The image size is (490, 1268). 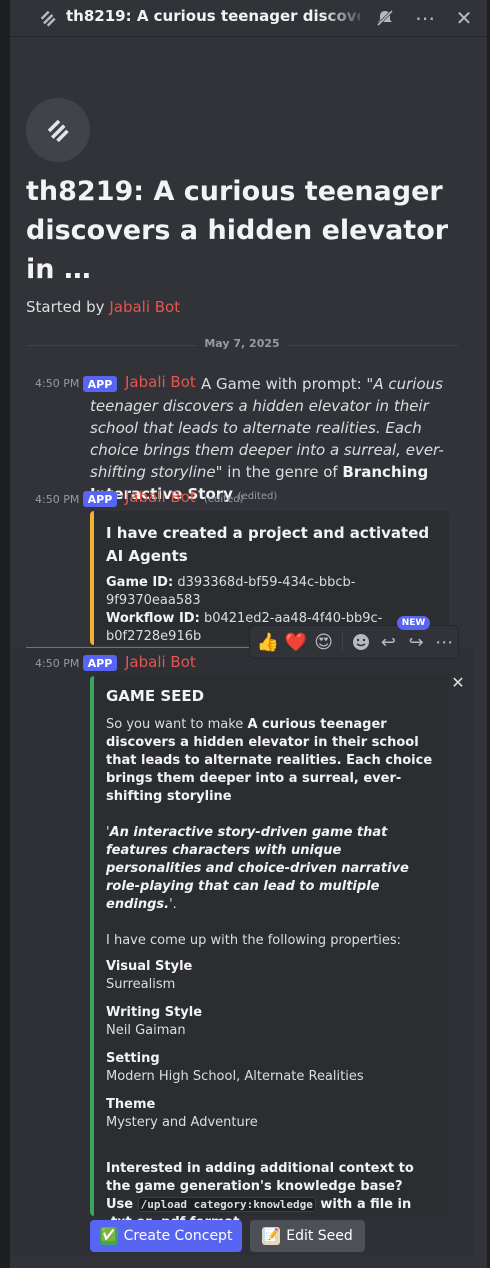 I want to click on more-actions-icon: ⋯, so click(x=444, y=642).